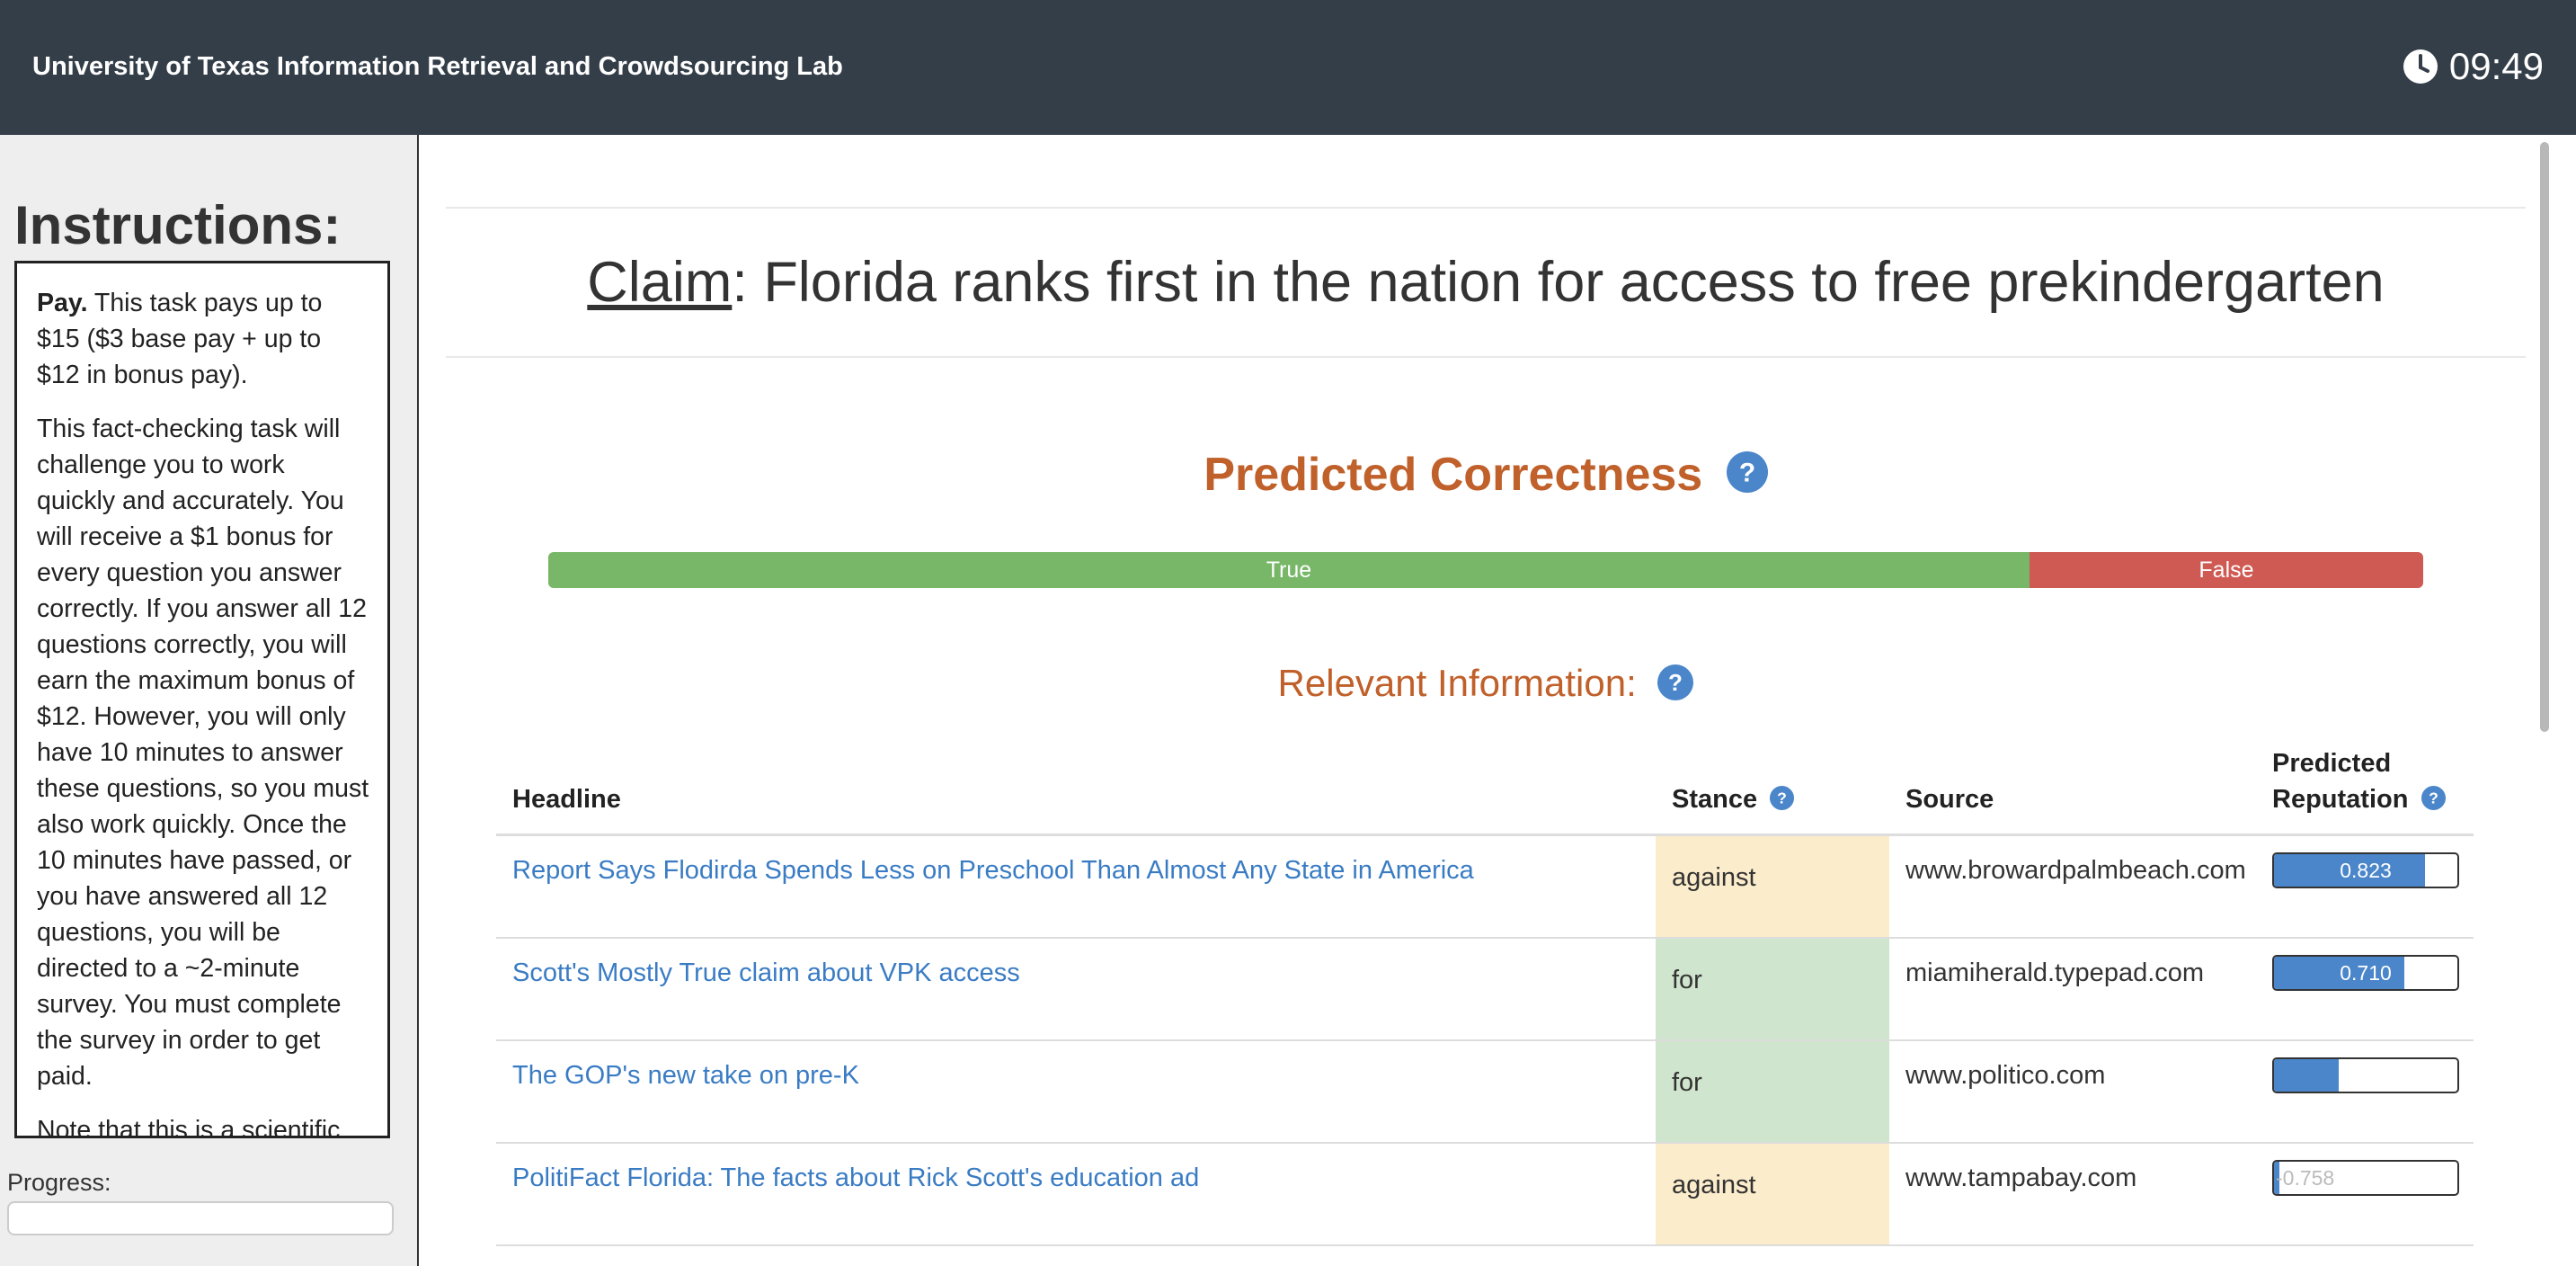 This screenshot has width=2576, height=1266. What do you see at coordinates (2332, 763) in the screenshot?
I see `reputation-header-line1: Predicted` at bounding box center [2332, 763].